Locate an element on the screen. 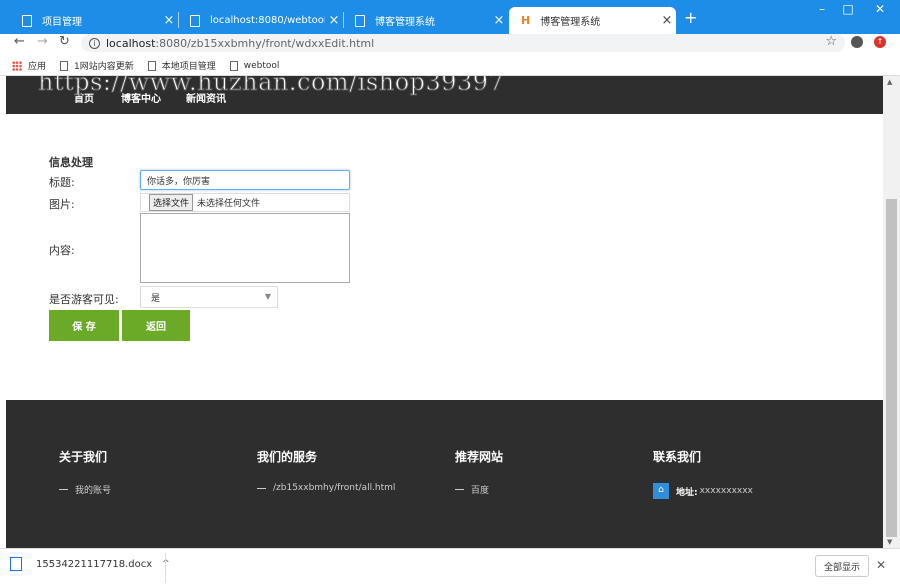 Image resolution: width=900 pixels, height=586 pixels. file-status: 未选择任何文件 is located at coordinates (229, 204).